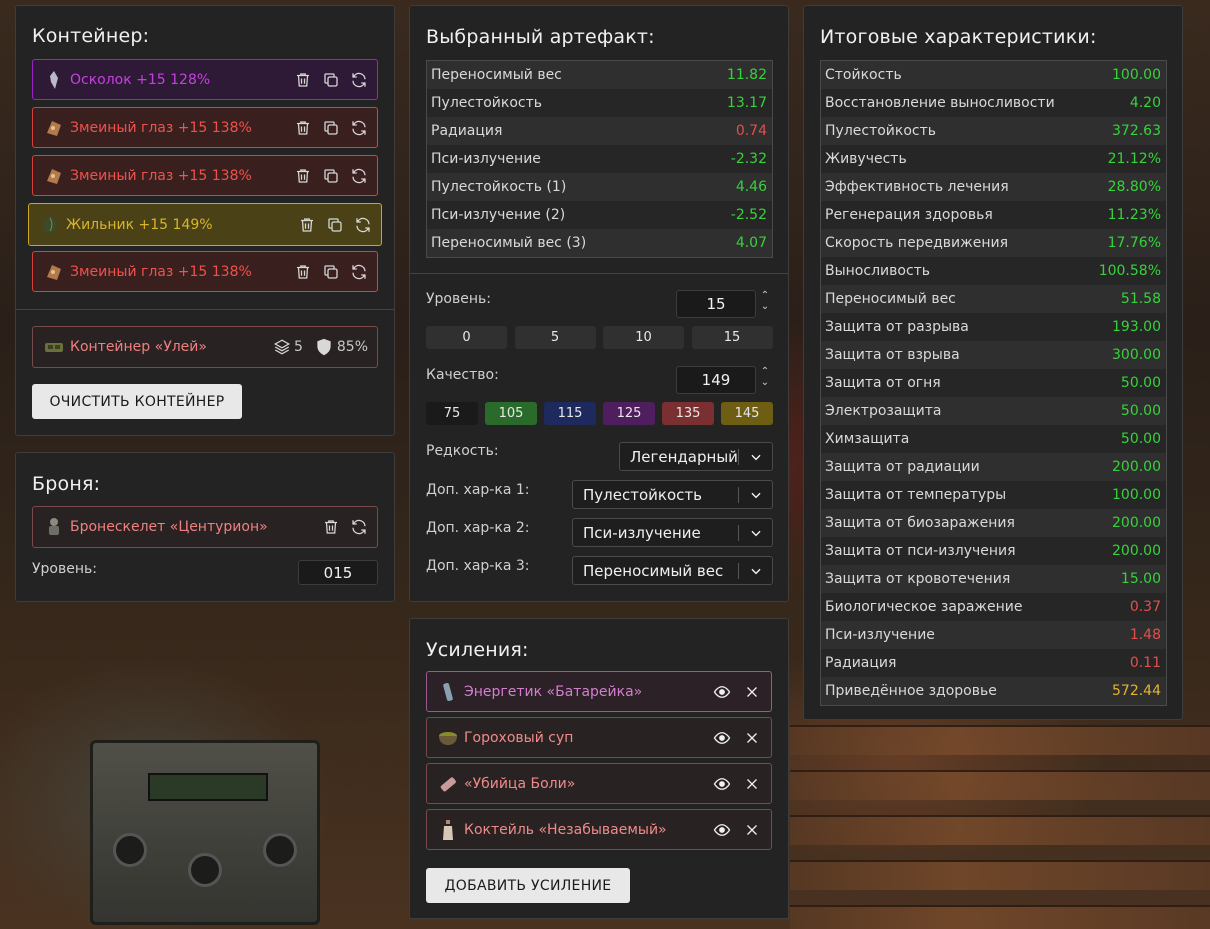 This screenshot has height=929, width=1210. What do you see at coordinates (747, 413) in the screenshot?
I see `quality-preset-button: 145` at bounding box center [747, 413].